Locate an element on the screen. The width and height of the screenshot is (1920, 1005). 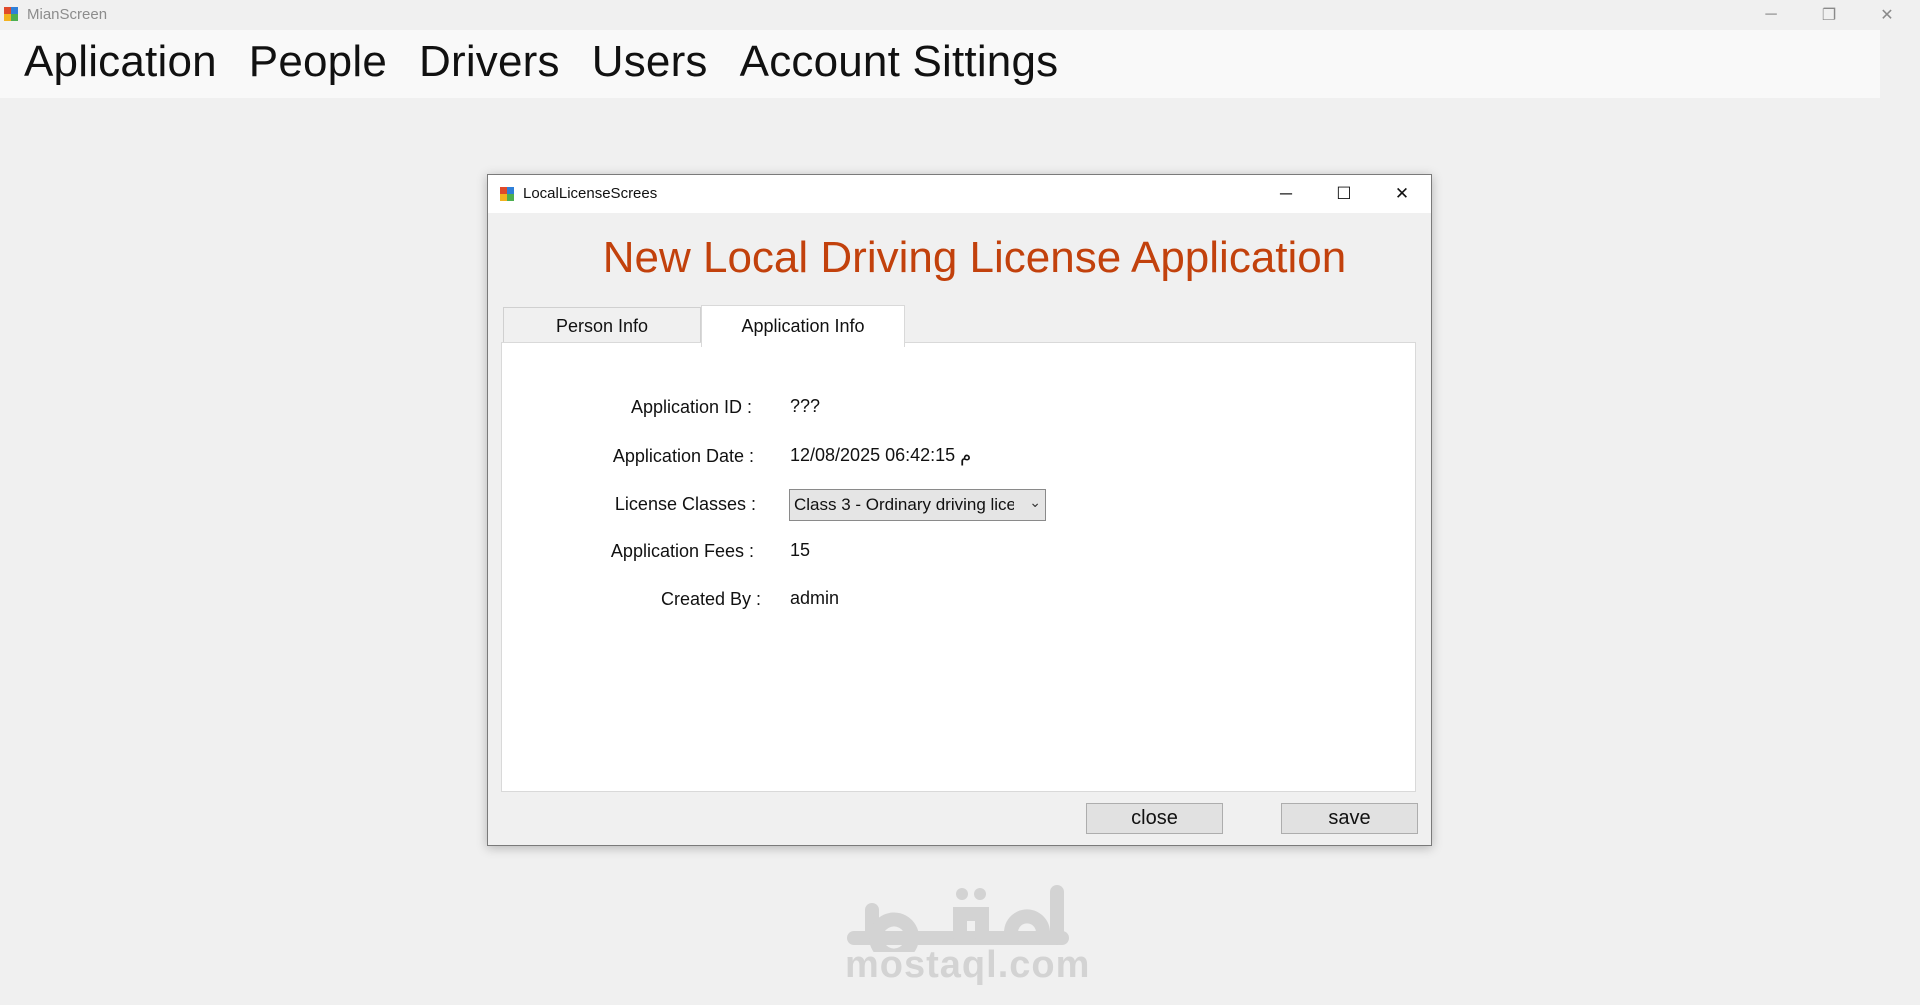
main-window-title: MianScreen is located at coordinates (67, 14).